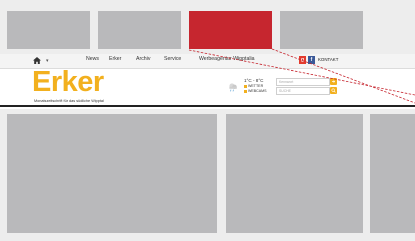 This screenshot has width=415, height=241. I want to click on nav-item-werbeagentur: Werbeagentur Wipptalia, so click(227, 59).